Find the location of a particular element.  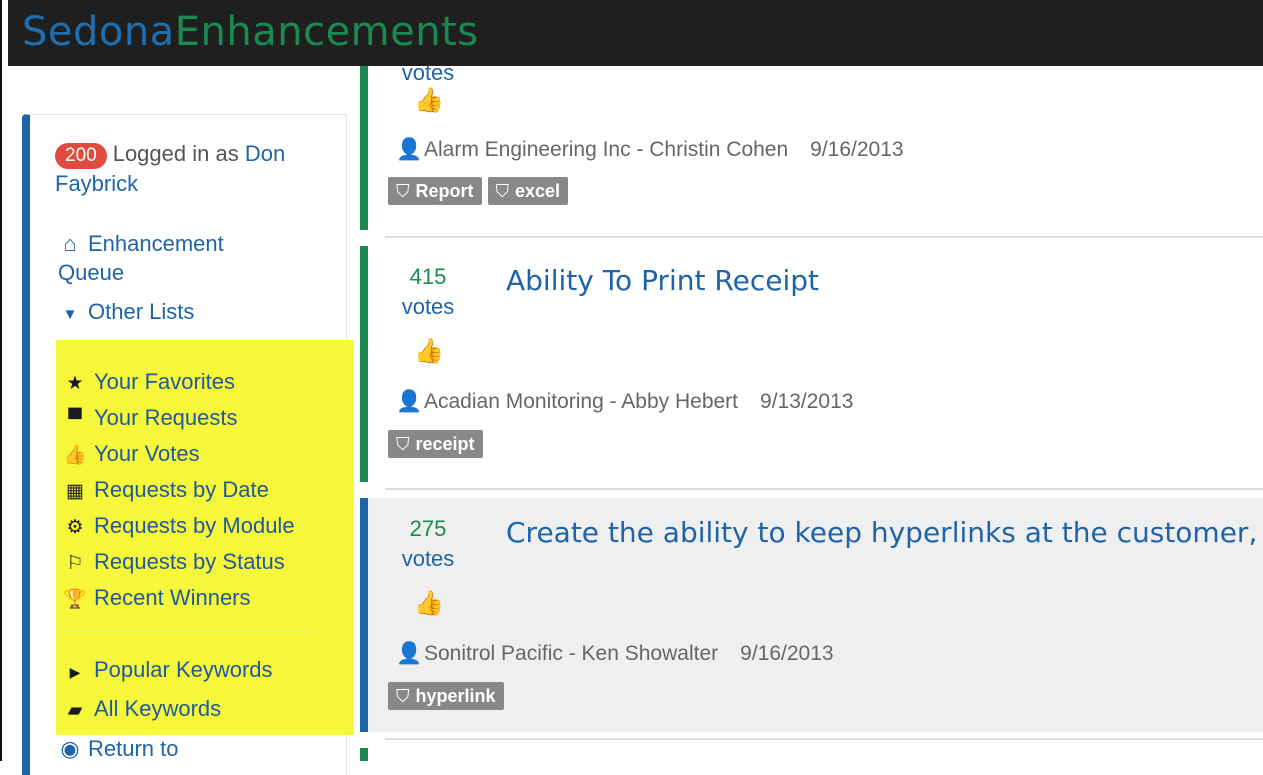

tag-list: ⛉ Report ⛉ excel is located at coordinates (478, 191).